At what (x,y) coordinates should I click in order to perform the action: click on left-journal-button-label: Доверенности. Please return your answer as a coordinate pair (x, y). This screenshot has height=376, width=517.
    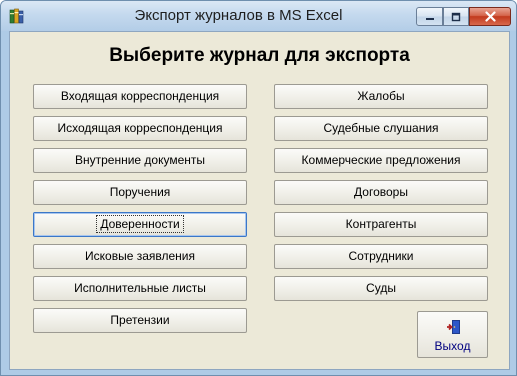
    Looking at the image, I should click on (140, 224).